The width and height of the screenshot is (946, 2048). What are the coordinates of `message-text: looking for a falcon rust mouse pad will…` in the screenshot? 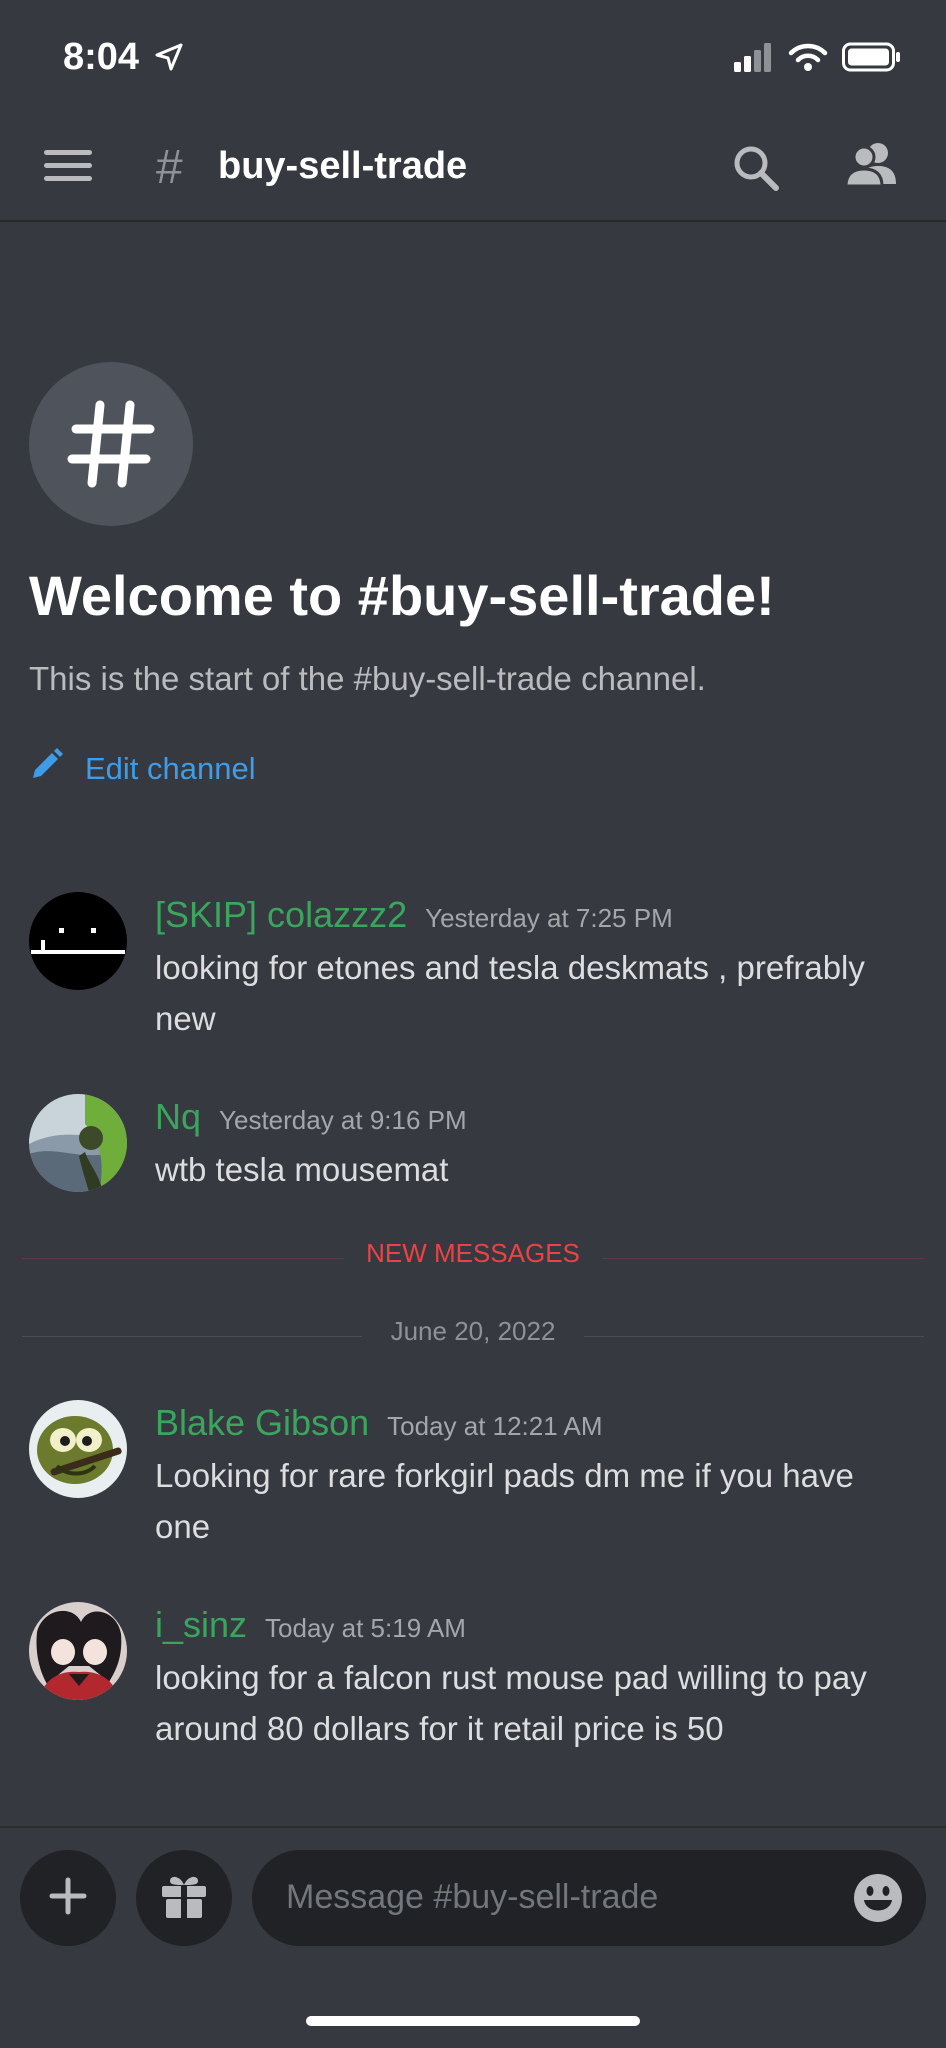 It's located at (511, 1703).